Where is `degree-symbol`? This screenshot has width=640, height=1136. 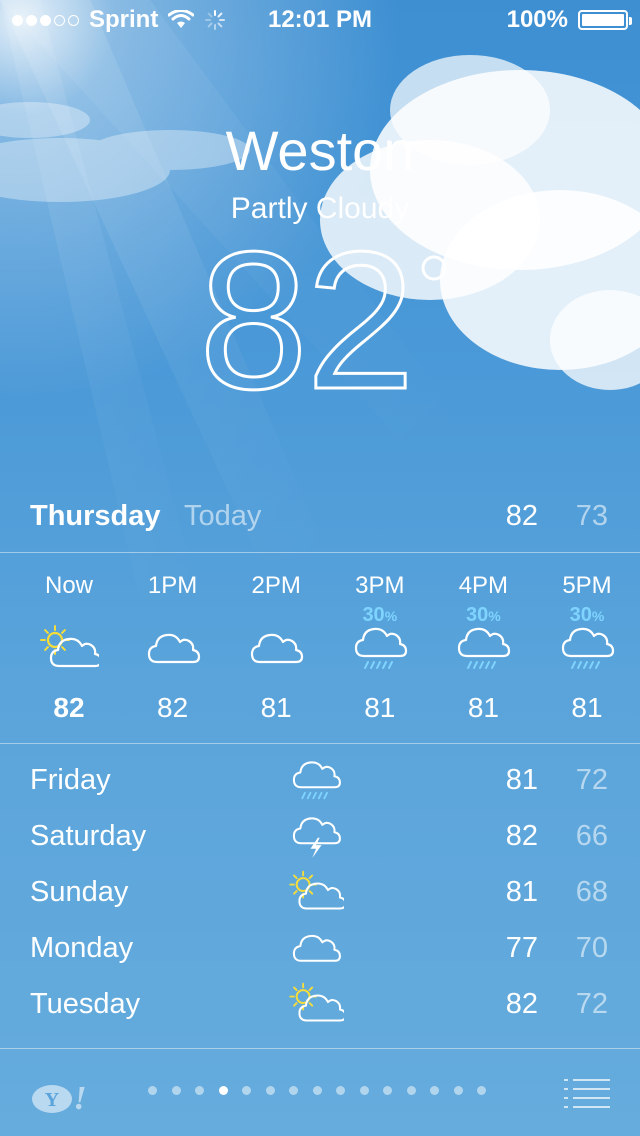 degree-symbol is located at coordinates (434, 268).